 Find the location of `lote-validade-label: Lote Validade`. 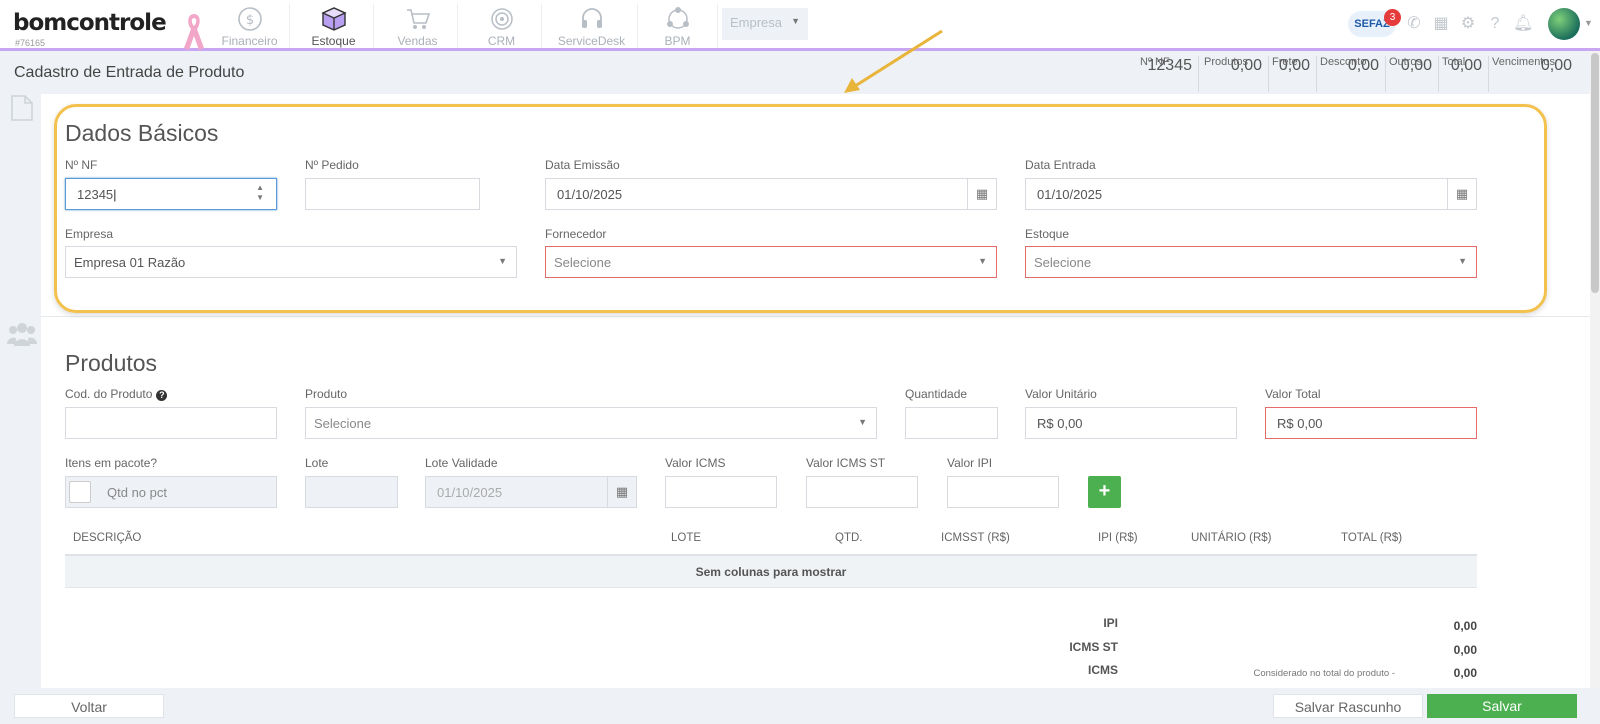

lote-validade-label: Lote Validade is located at coordinates (461, 463).